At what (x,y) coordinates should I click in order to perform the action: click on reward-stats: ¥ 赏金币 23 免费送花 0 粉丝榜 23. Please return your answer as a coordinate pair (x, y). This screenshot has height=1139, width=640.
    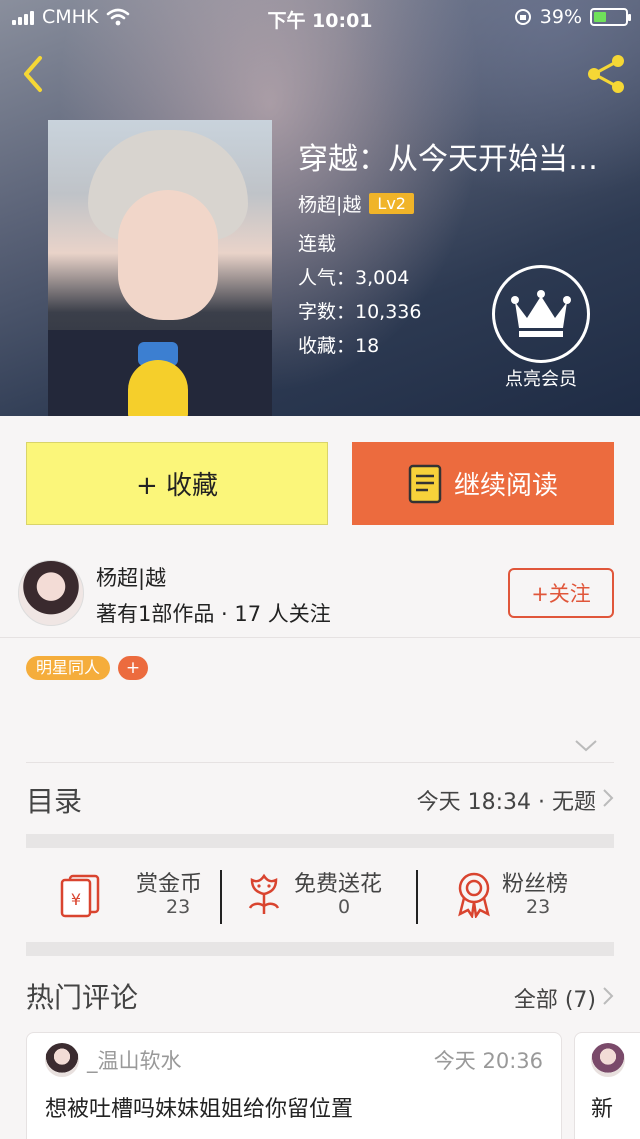
    Looking at the image, I should click on (320, 897).